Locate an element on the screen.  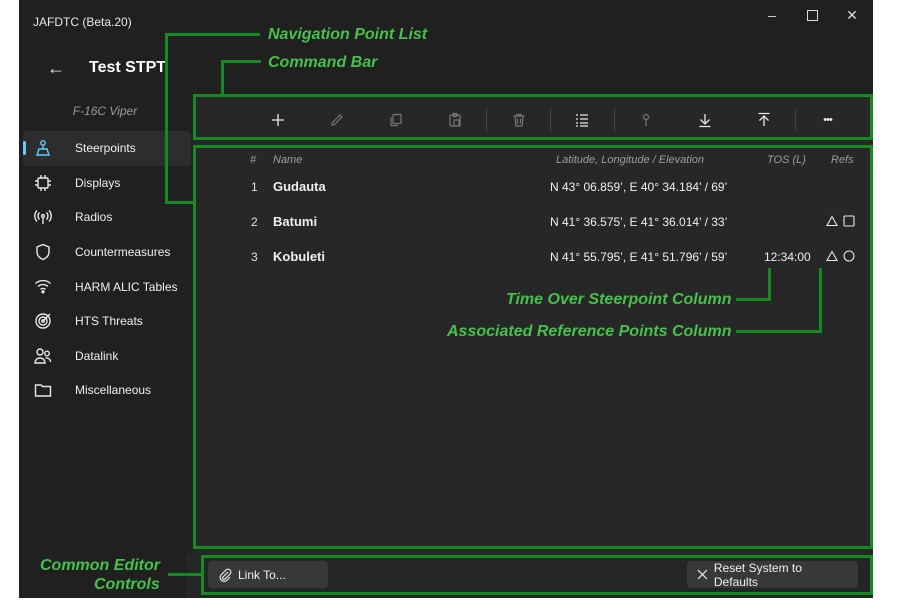
sidebar-item-hts-threats: HTS Threats is located at coordinates (107, 321).